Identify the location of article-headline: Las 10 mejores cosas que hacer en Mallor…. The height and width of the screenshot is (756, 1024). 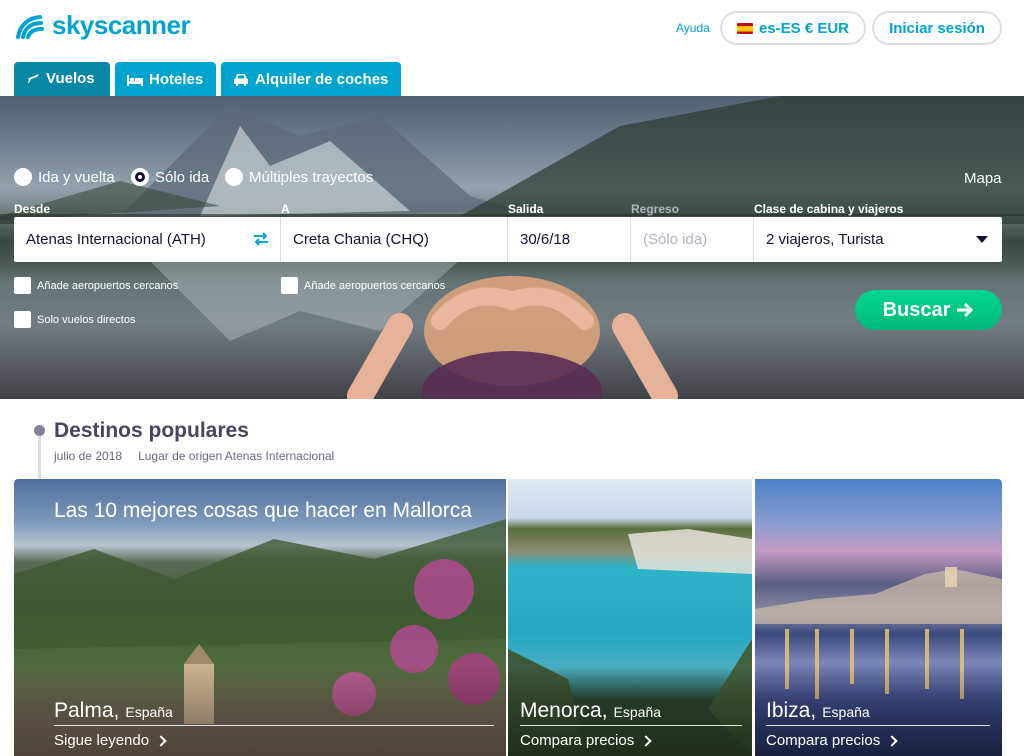
(263, 510).